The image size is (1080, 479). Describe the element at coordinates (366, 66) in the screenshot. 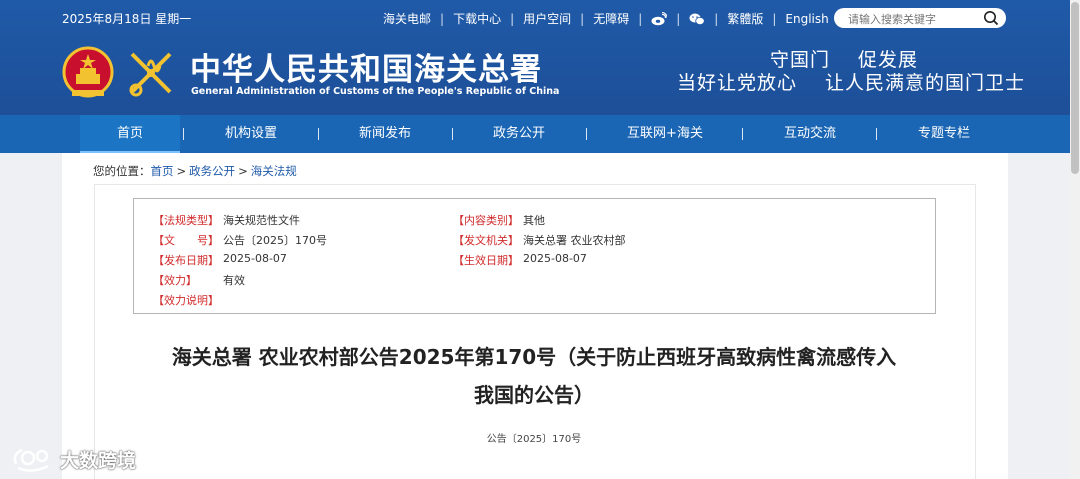

I see `site-title: 中华人民共和国海关总署` at that location.